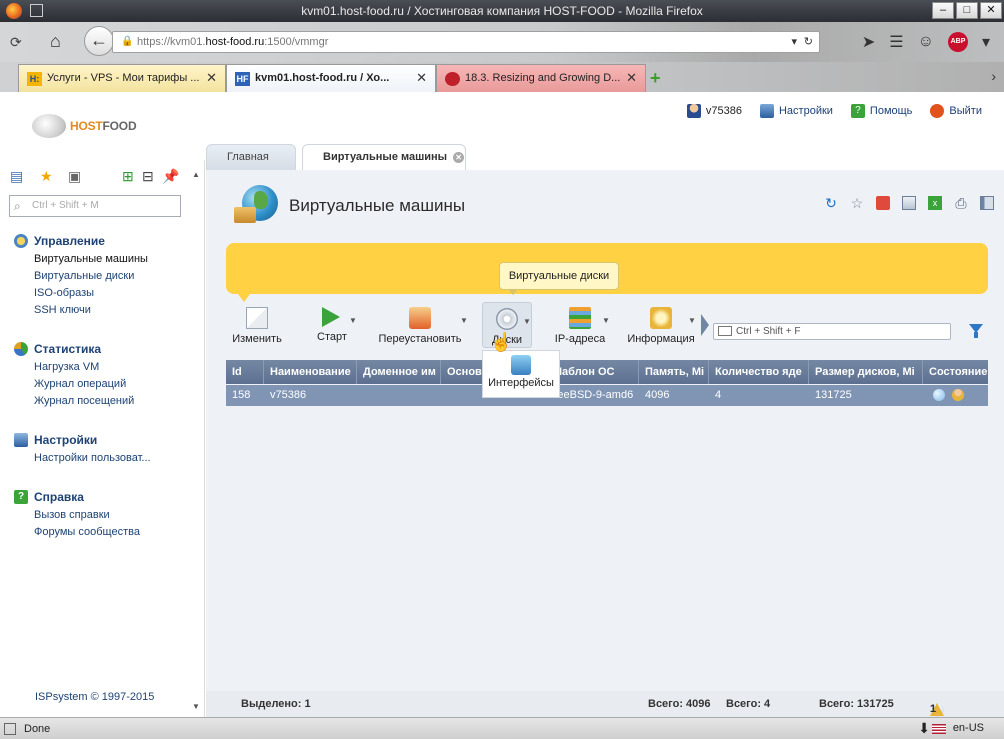  What do you see at coordinates (926, 42) in the screenshot?
I see `chat-icon: ☺` at bounding box center [926, 42].